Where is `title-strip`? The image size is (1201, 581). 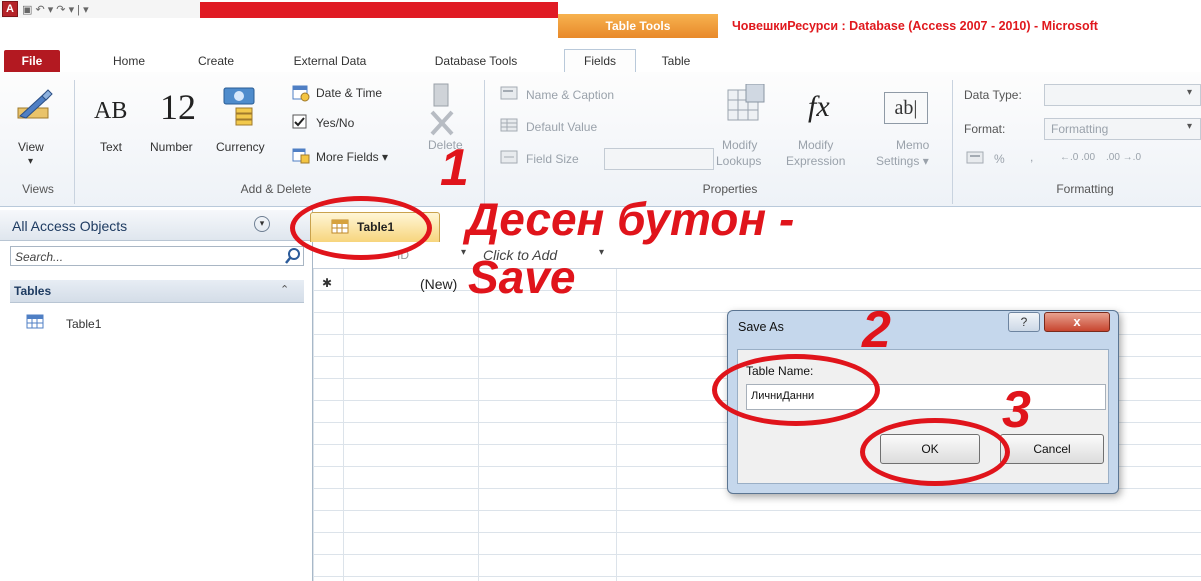 title-strip is located at coordinates (279, 28).